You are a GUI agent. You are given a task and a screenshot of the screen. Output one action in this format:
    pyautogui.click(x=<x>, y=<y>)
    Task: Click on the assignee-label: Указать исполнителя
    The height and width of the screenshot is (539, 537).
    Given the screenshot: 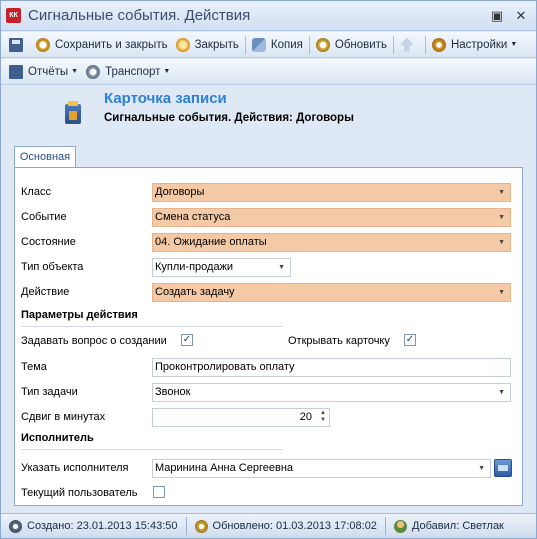 What is the action you would take?
    pyautogui.click(x=75, y=468)
    